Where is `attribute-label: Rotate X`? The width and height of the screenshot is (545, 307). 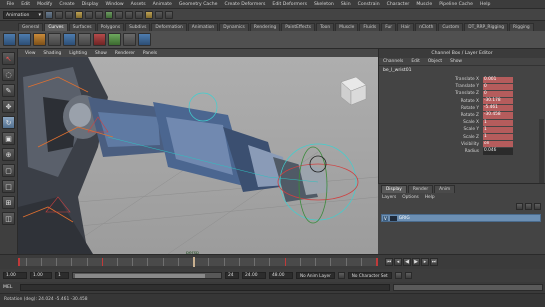 attribute-label: Rotate X is located at coordinates (470, 101).